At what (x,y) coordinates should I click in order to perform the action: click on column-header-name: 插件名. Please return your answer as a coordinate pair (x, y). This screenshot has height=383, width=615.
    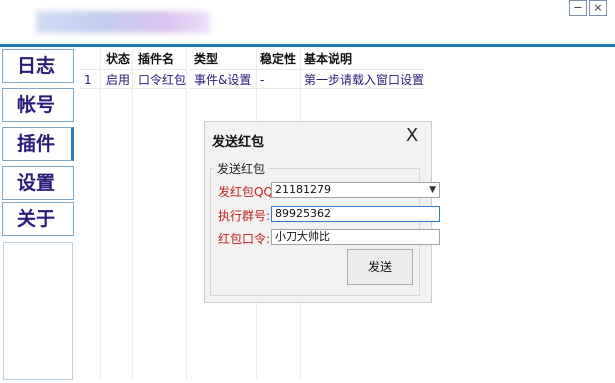
    Looking at the image, I should click on (154, 59).